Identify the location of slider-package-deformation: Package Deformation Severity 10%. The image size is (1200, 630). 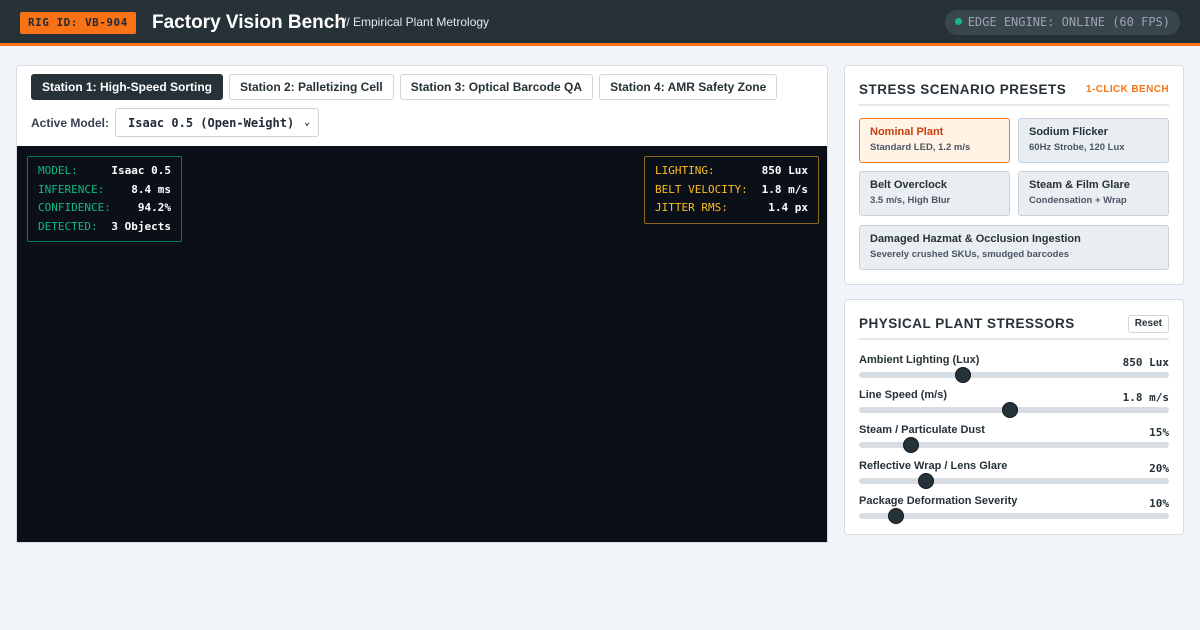
(1014, 512).